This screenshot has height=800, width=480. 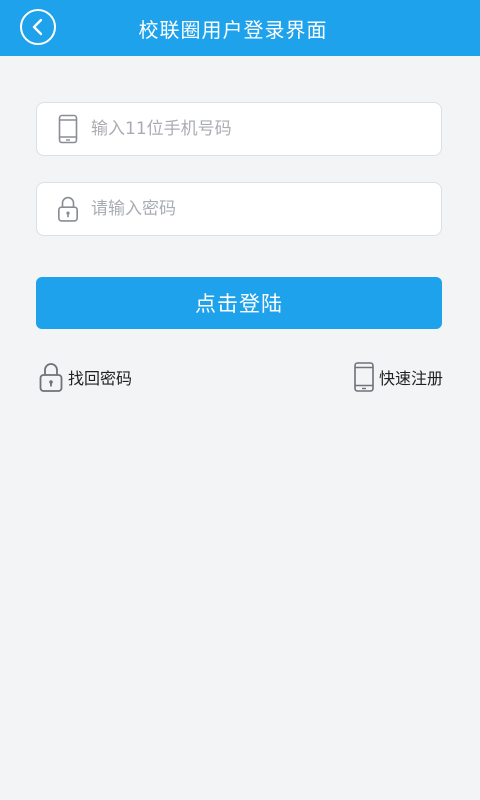 What do you see at coordinates (239, 303) in the screenshot?
I see `login-button: 点击登陆` at bounding box center [239, 303].